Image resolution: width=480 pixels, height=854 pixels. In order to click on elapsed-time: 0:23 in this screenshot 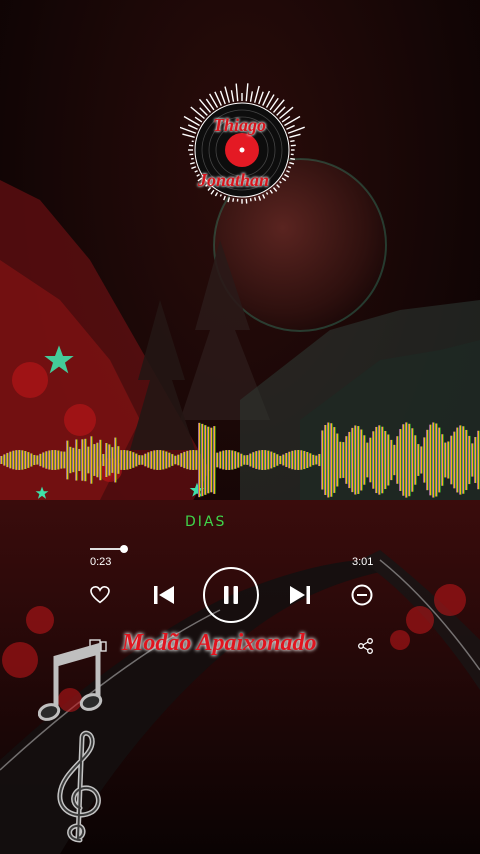, I will do `click(101, 562)`.